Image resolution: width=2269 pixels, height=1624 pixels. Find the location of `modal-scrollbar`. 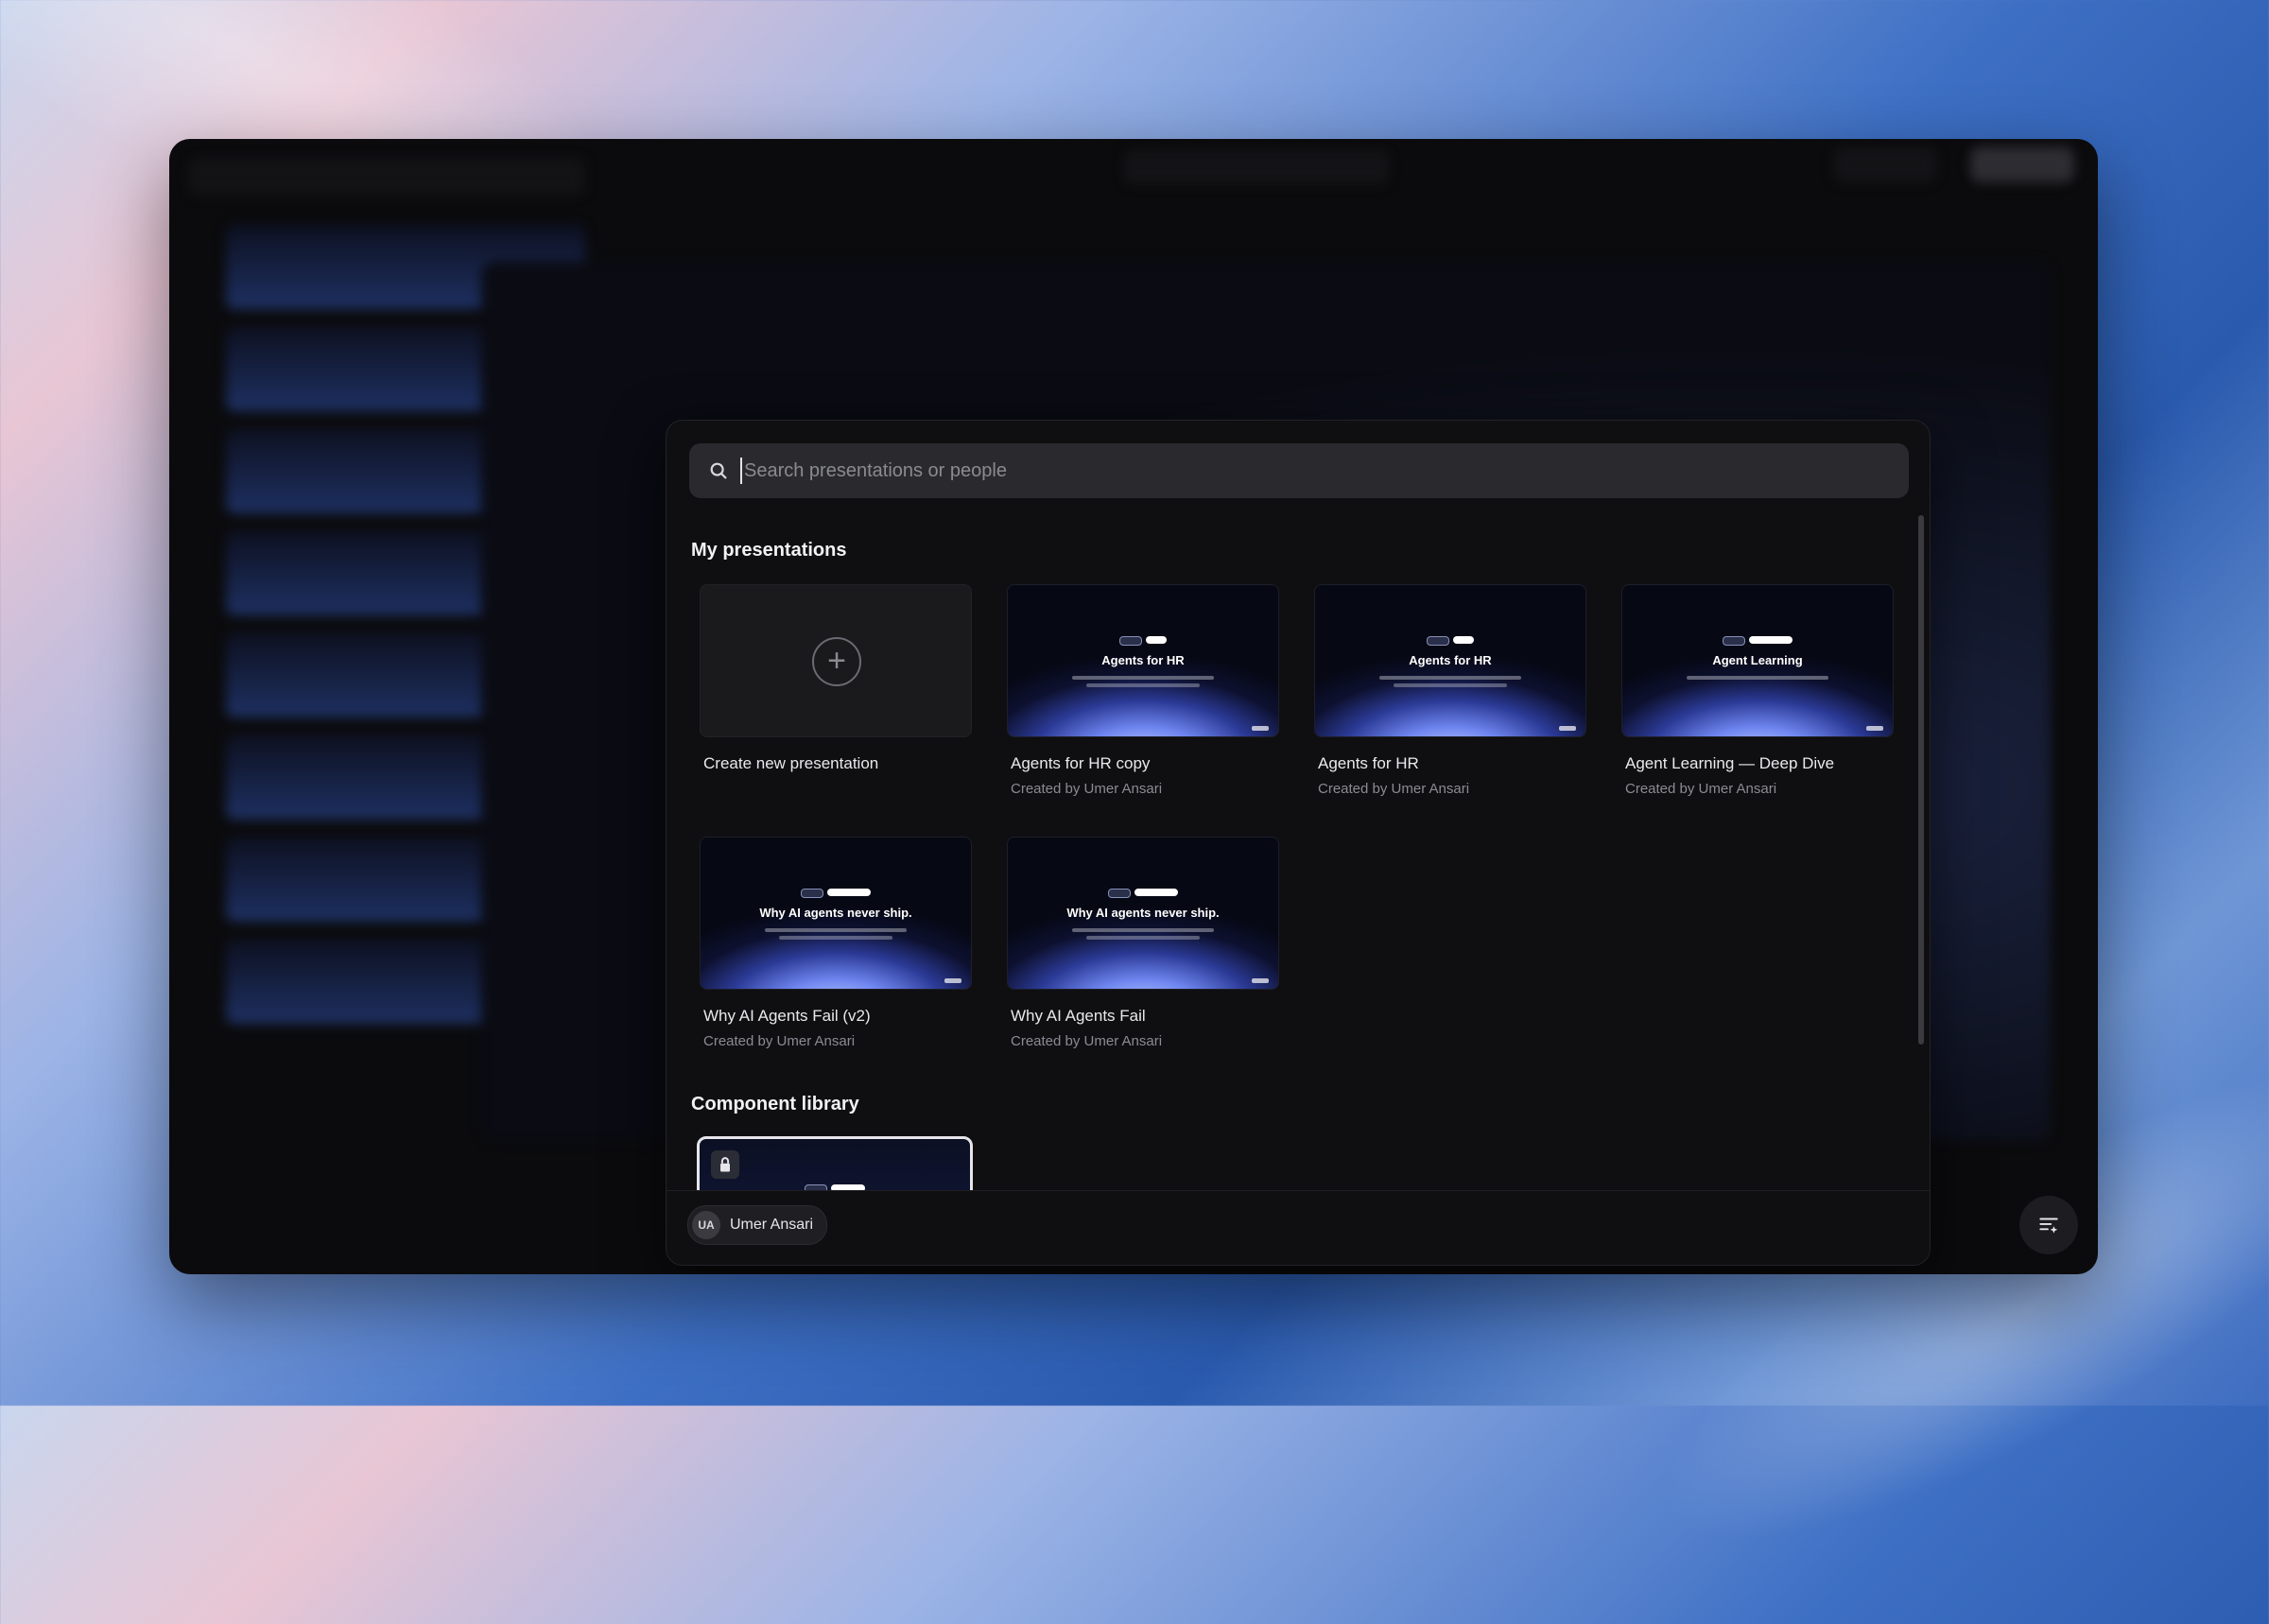

modal-scrollbar is located at coordinates (1921, 780).